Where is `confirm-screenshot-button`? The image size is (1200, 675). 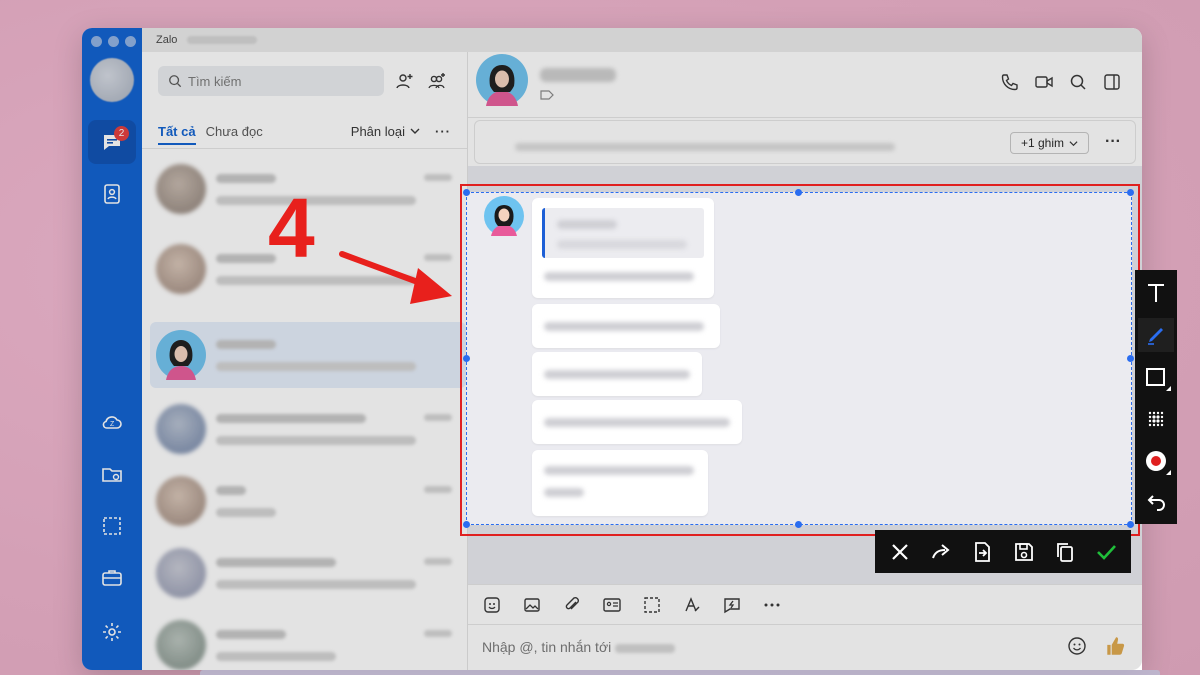
confirm-screenshot-button is located at coordinates (1106, 552).